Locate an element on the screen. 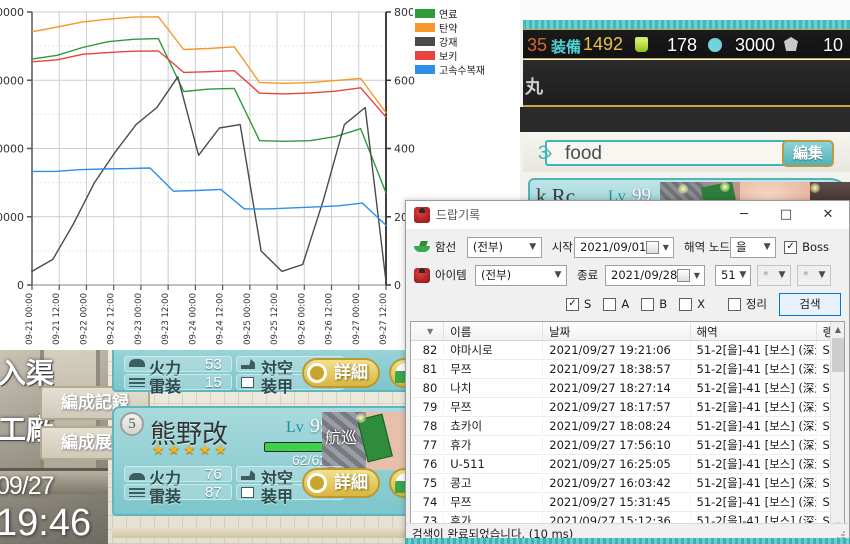  ship-filter-select: (전부) ▼ is located at coordinates (504, 247).